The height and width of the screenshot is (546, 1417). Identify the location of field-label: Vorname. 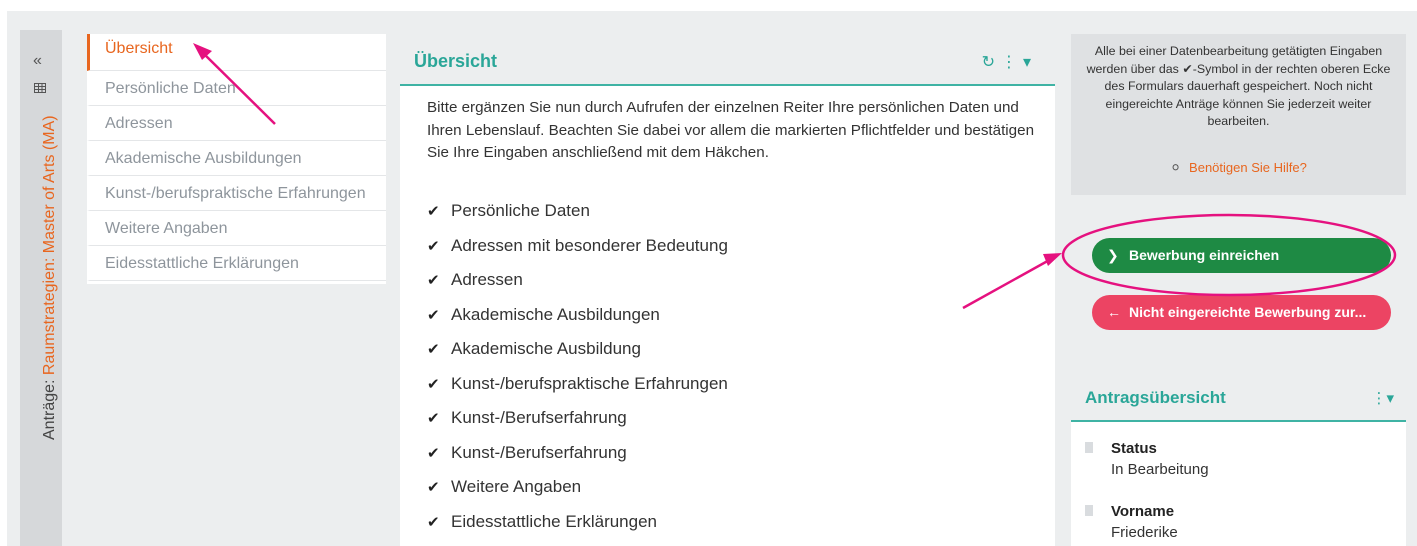
(1143, 511).